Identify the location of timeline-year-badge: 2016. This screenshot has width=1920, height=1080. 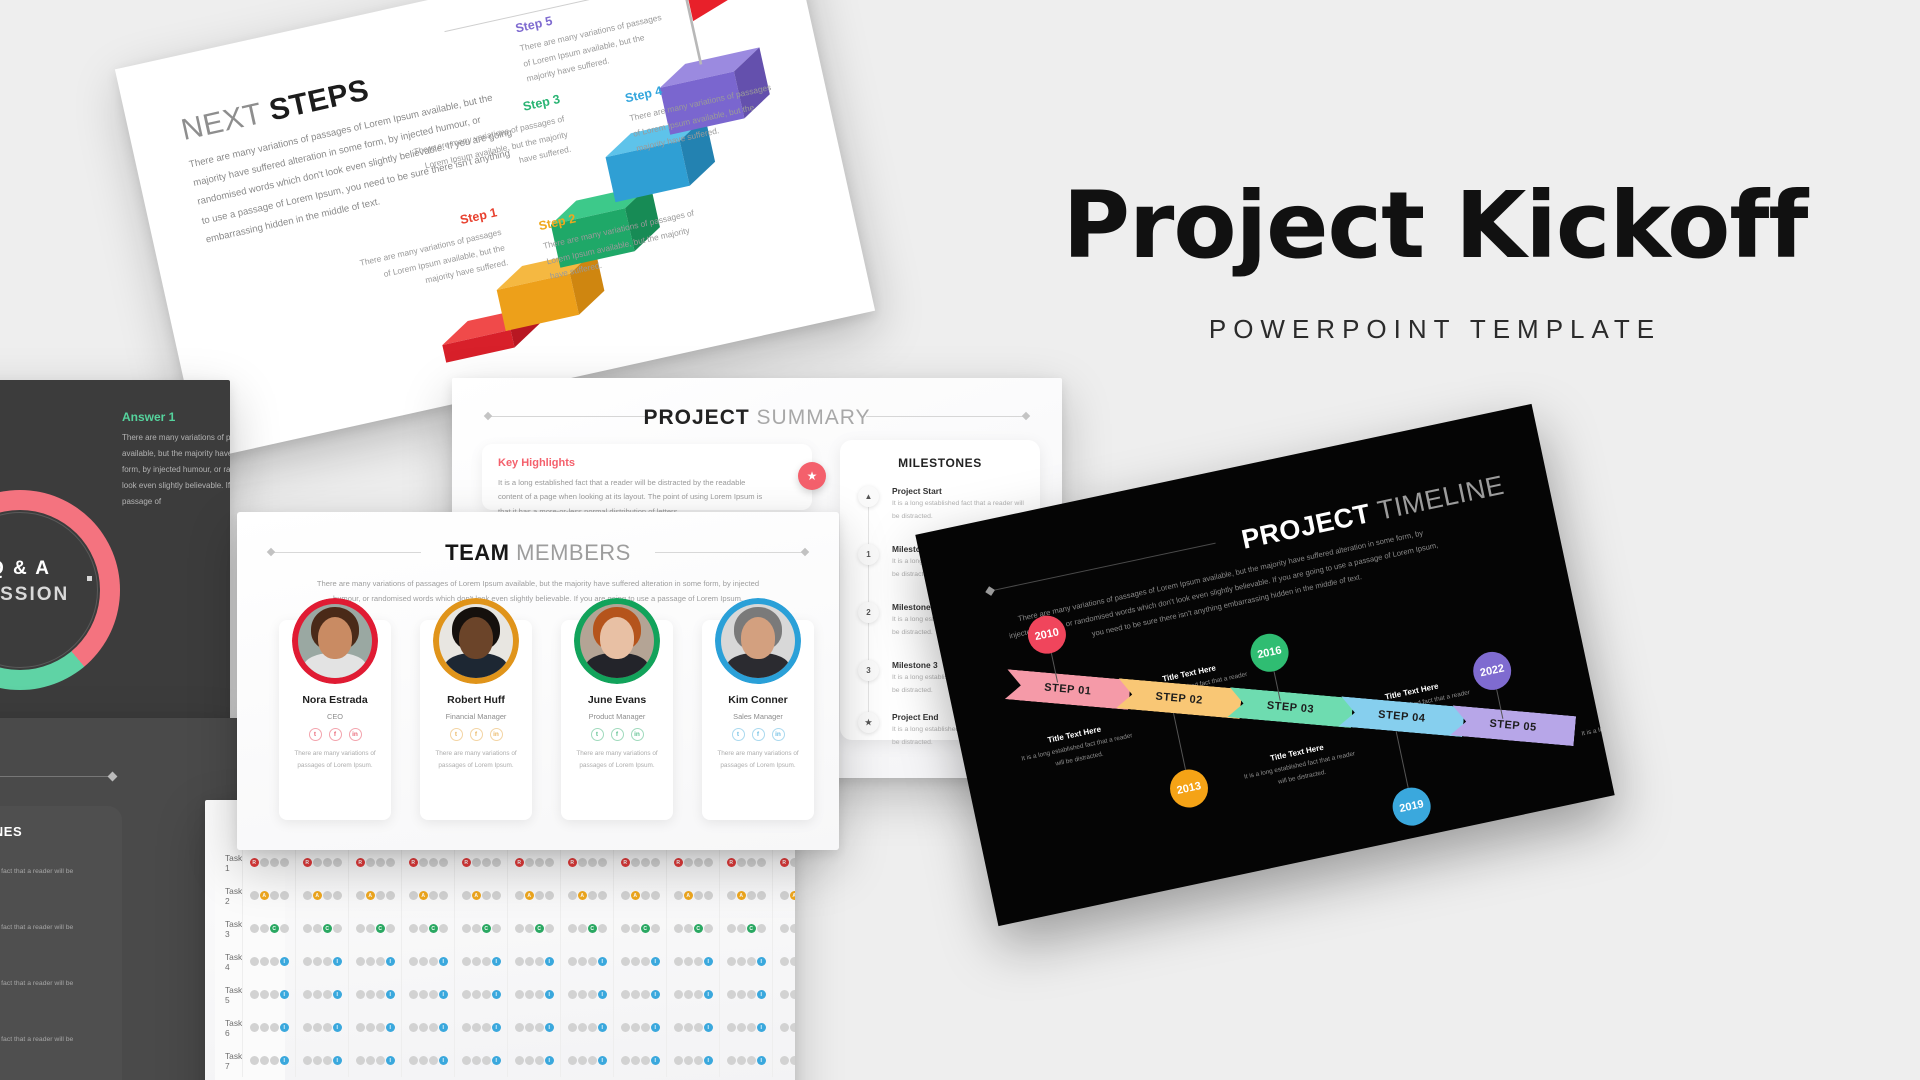
(1270, 653).